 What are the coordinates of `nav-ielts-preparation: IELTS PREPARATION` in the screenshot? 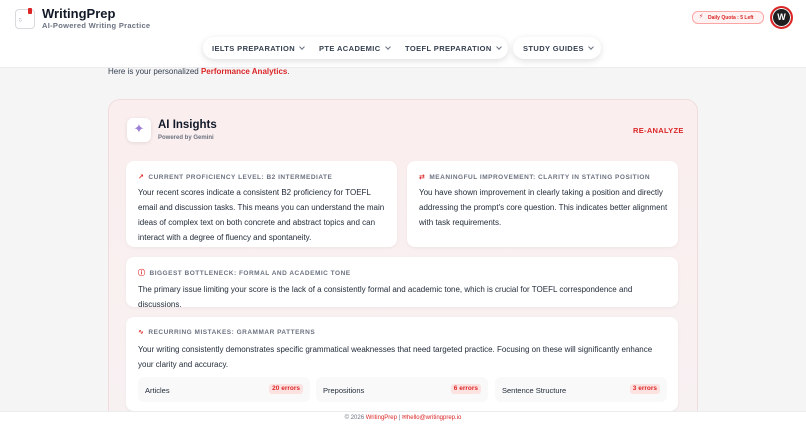 It's located at (258, 48).